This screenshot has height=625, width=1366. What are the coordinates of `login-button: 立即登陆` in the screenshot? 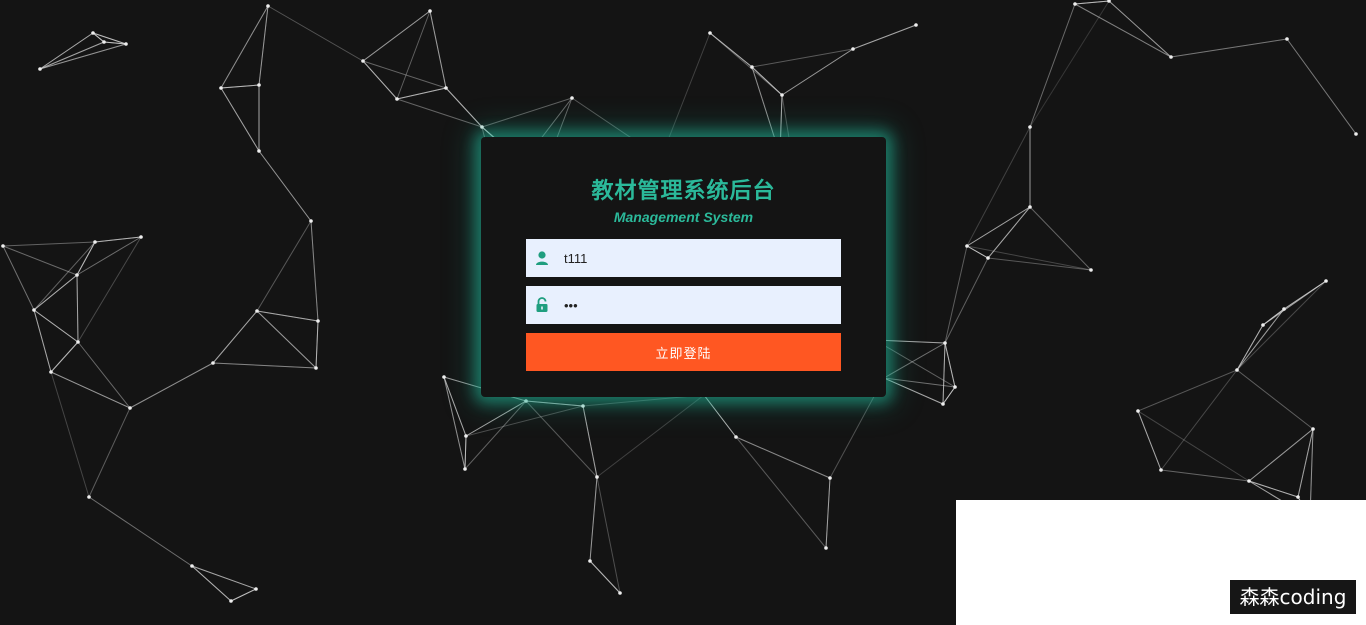 It's located at (683, 352).